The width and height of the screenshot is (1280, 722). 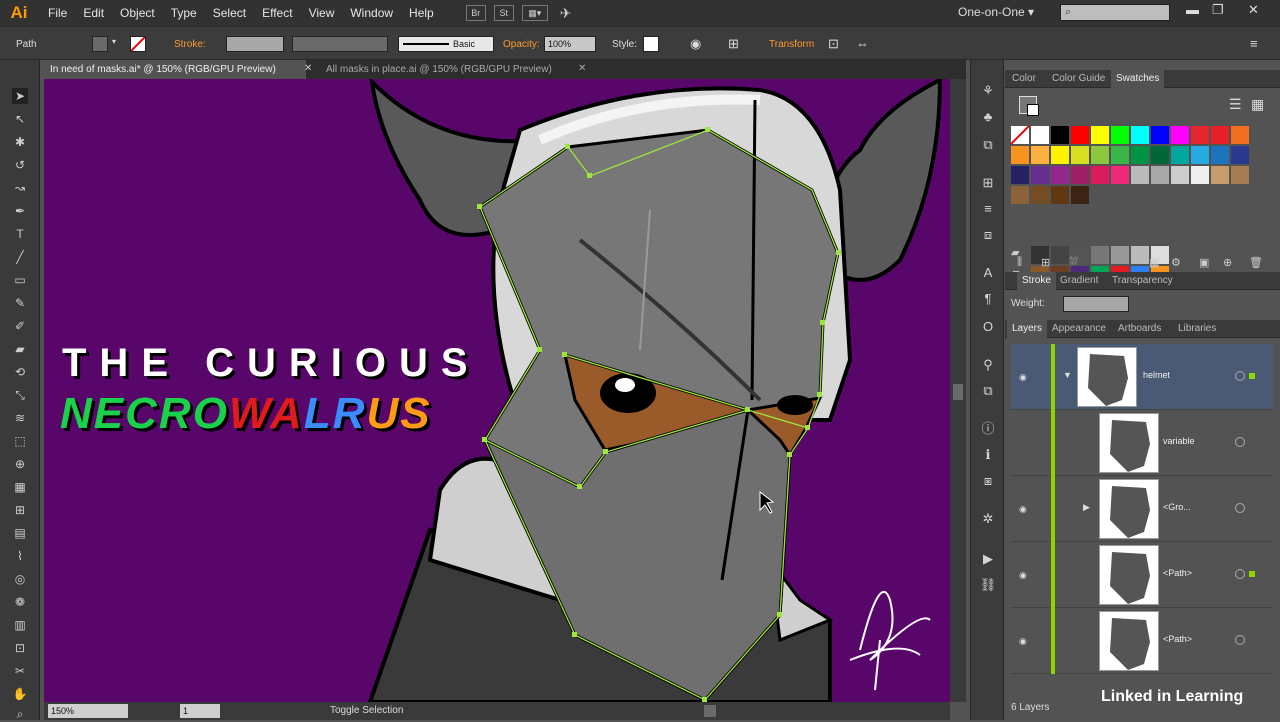 What do you see at coordinates (20, 648) in the screenshot?
I see `artboard-tool-icon: ⊡` at bounding box center [20, 648].